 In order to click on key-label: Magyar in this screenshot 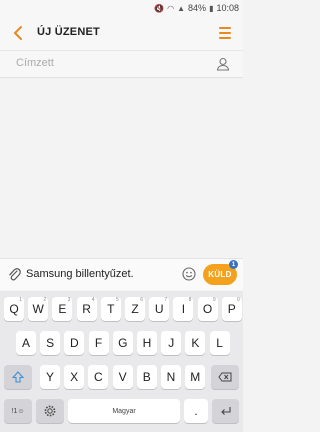, I will do `click(124, 411)`.